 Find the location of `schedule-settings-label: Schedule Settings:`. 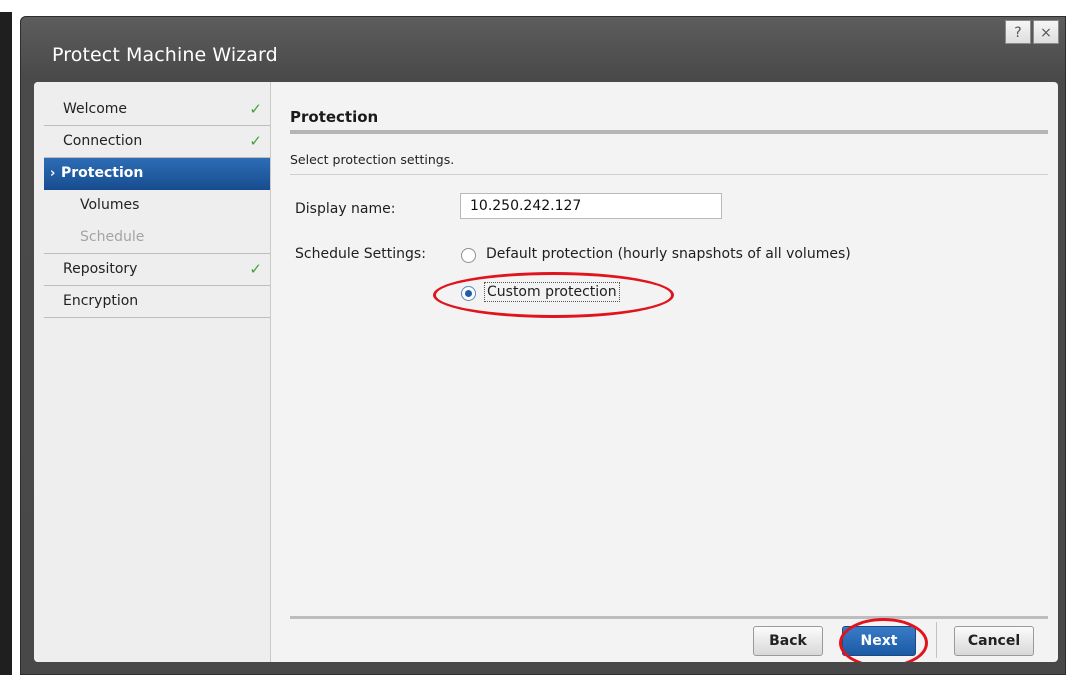

schedule-settings-label: Schedule Settings: is located at coordinates (360, 254).